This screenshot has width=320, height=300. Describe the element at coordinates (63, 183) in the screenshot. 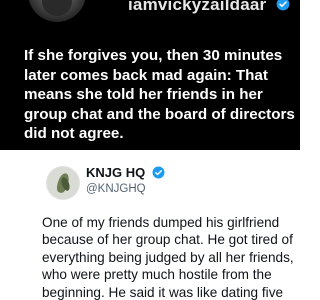

I see `bottom-tweet-avatar` at that location.